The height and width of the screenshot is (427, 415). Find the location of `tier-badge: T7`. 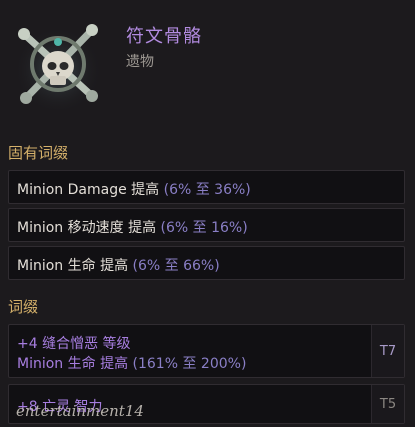

tier-badge: T7 is located at coordinates (387, 351).